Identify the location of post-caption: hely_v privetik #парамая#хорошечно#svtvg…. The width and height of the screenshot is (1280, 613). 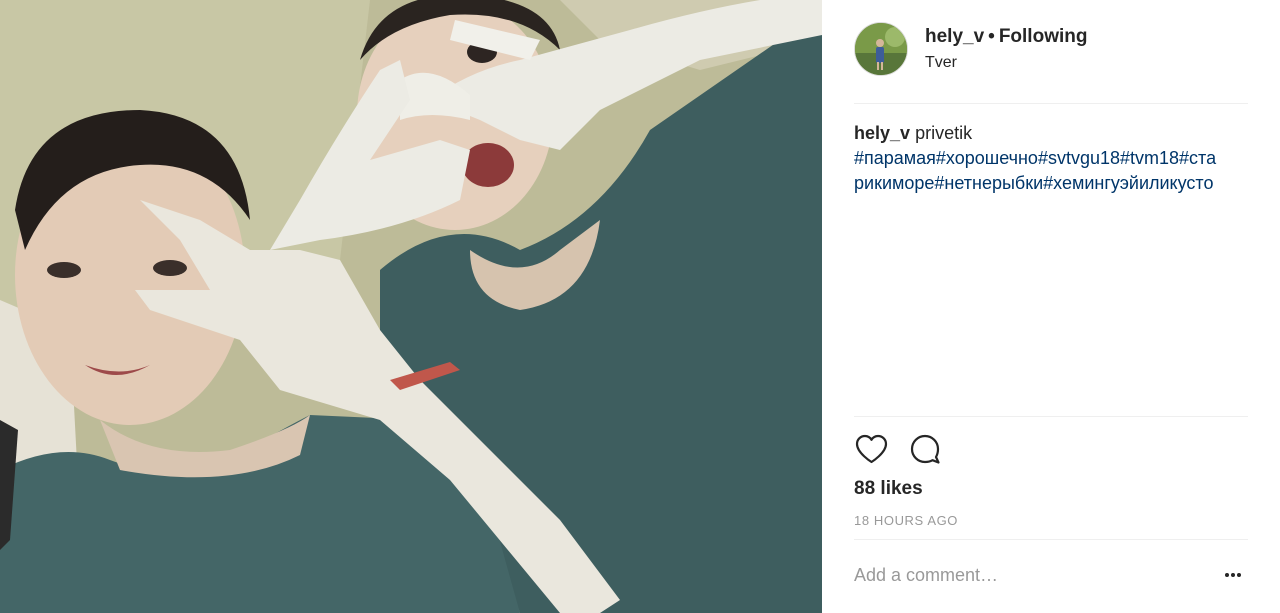
(1039, 158).